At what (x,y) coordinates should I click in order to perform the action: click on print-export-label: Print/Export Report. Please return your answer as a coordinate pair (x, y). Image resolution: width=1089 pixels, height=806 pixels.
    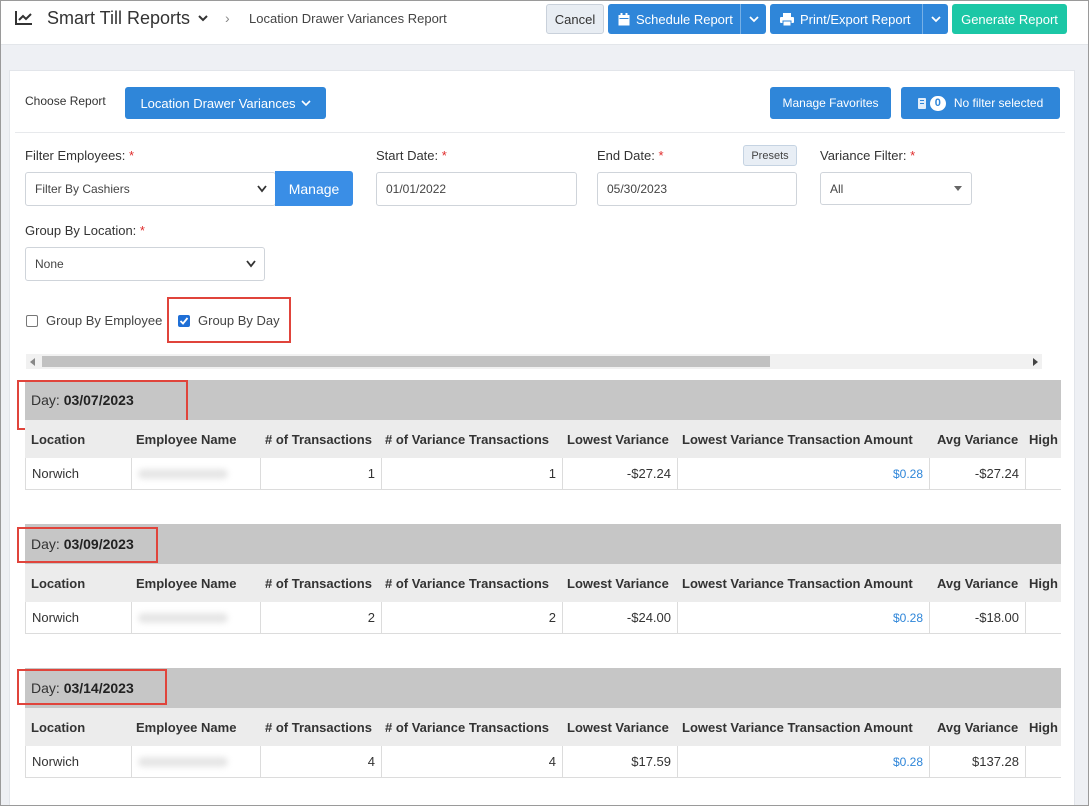
    Looking at the image, I should click on (855, 19).